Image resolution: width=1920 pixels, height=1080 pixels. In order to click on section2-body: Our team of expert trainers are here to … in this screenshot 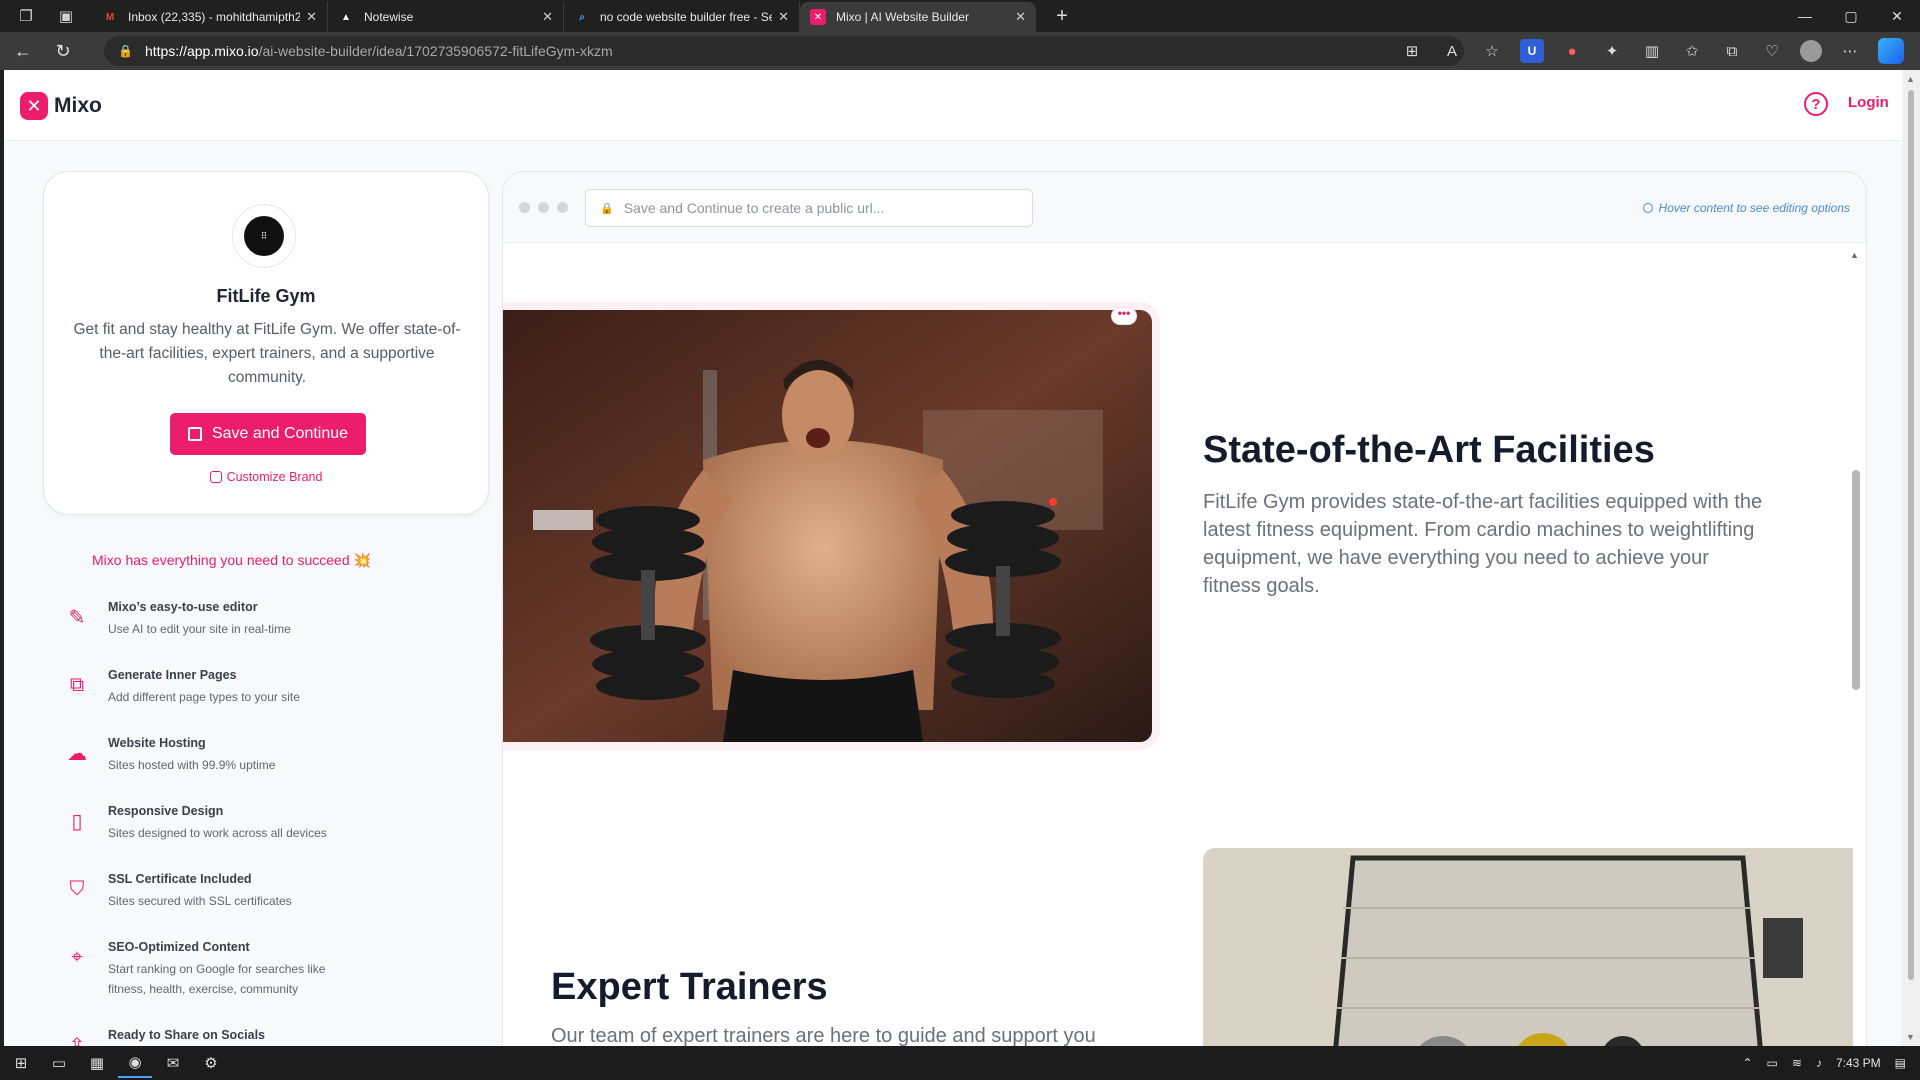, I will do `click(831, 1034)`.